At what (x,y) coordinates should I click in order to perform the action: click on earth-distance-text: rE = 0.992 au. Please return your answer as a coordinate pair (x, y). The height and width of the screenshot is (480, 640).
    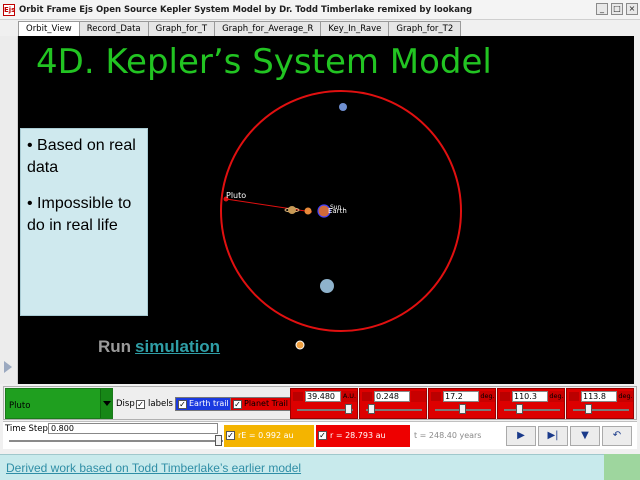
    Looking at the image, I should click on (266, 435).